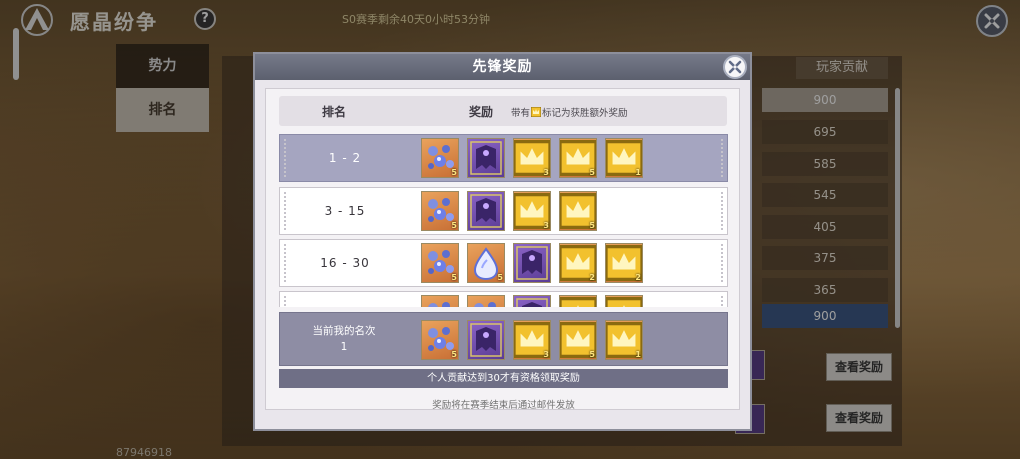  What do you see at coordinates (521, 113) in the screenshot?
I see `bonus-note-prefix: 带有` at bounding box center [521, 113].